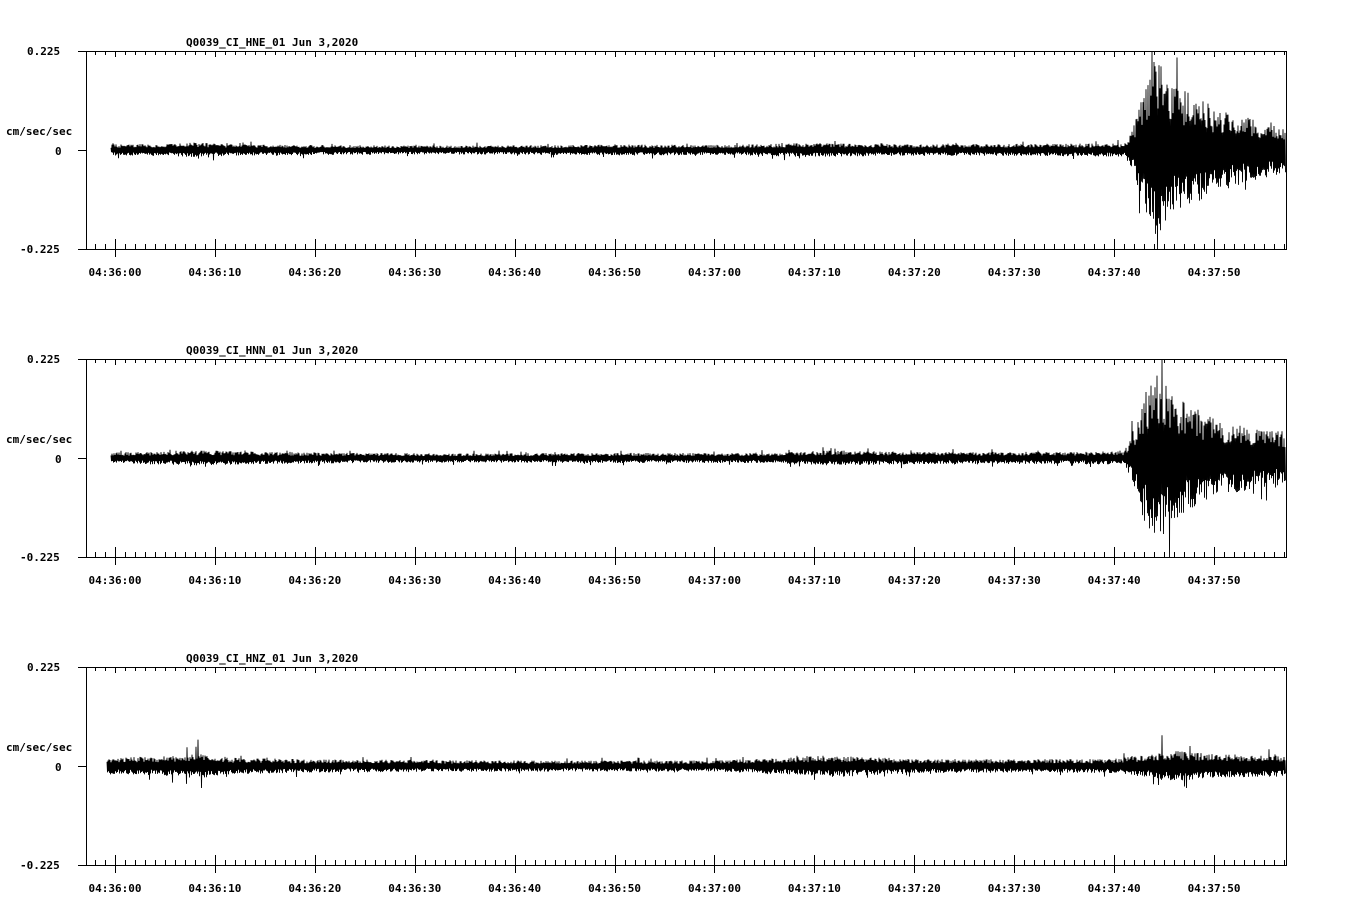  I want to click on panel-title: Q0039_CI_HNN_01 Jun 3,2020, so click(272, 350).